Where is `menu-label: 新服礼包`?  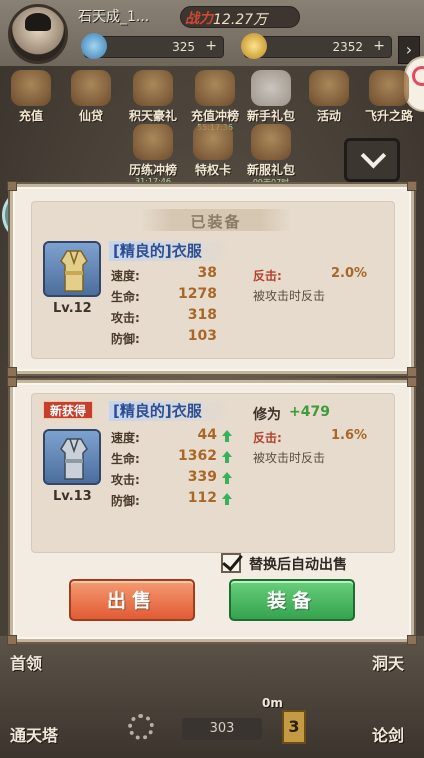
menu-label: 新服礼包 is located at coordinates (270, 170).